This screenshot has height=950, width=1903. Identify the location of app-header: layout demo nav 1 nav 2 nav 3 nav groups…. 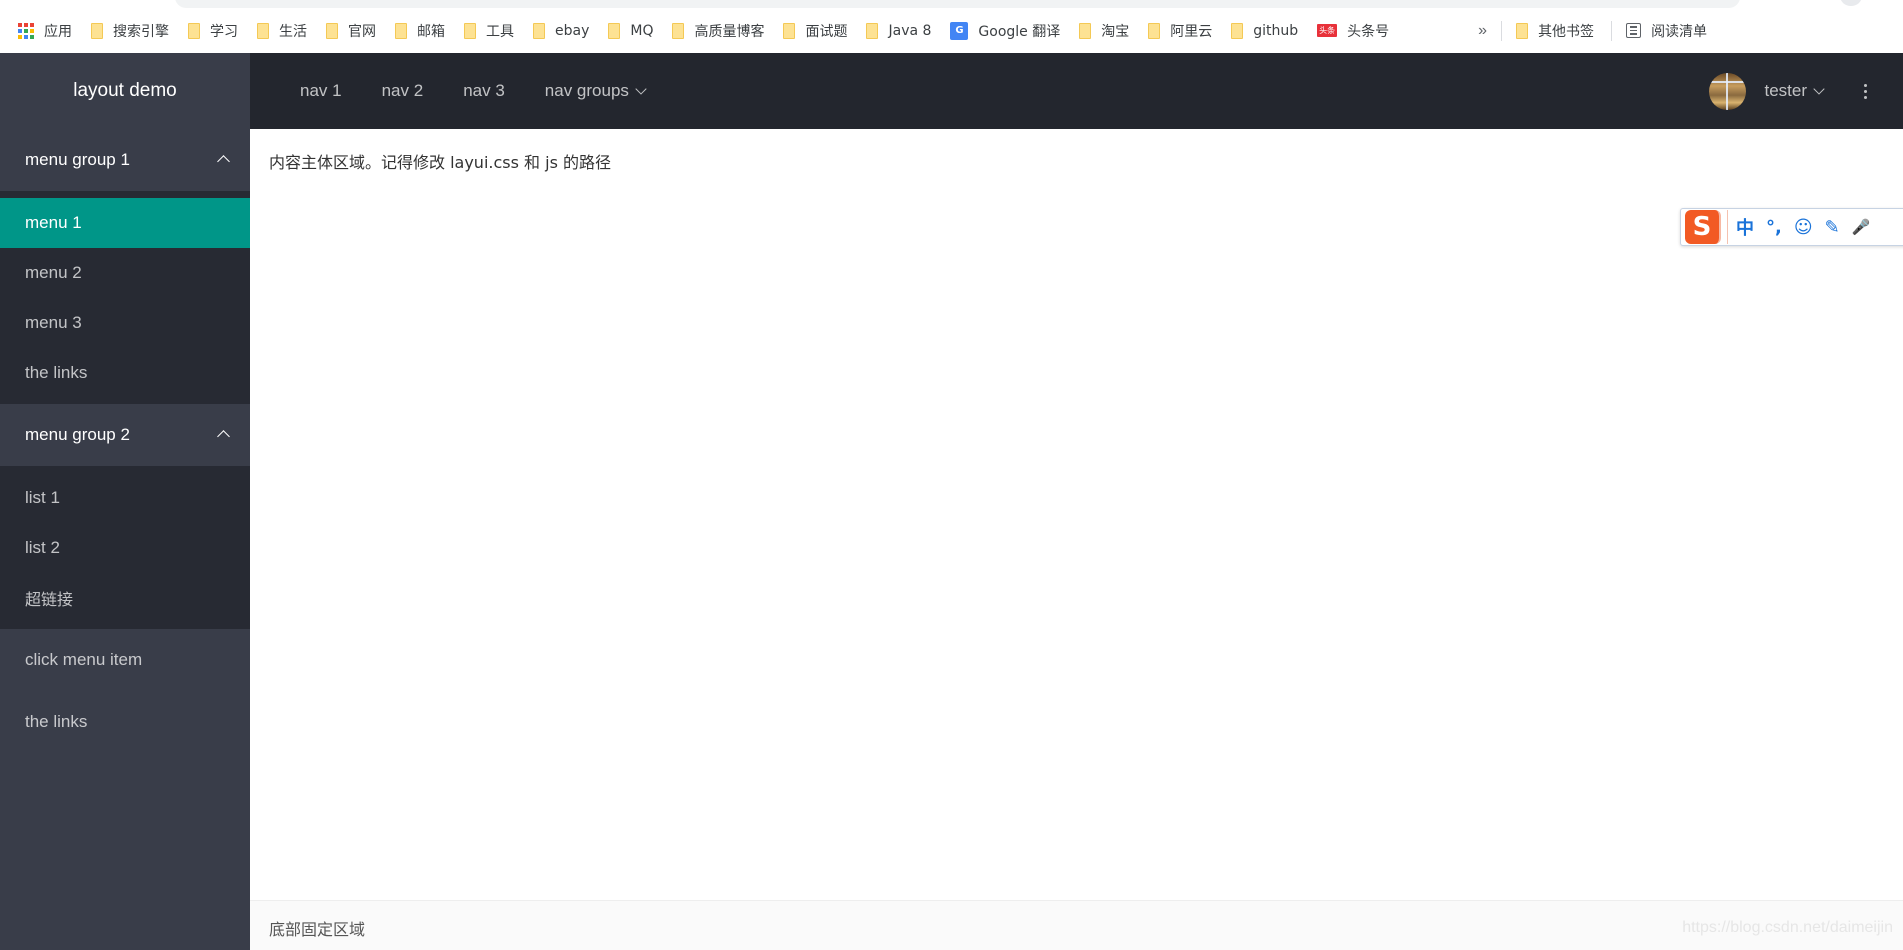
(951, 91).